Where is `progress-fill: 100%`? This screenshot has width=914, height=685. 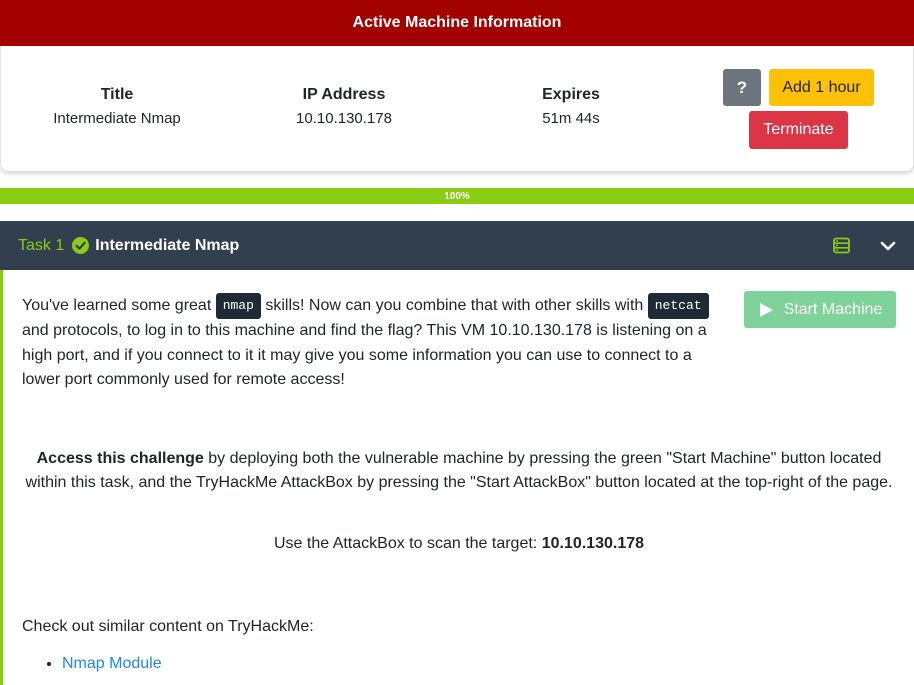
progress-fill: 100% is located at coordinates (457, 196).